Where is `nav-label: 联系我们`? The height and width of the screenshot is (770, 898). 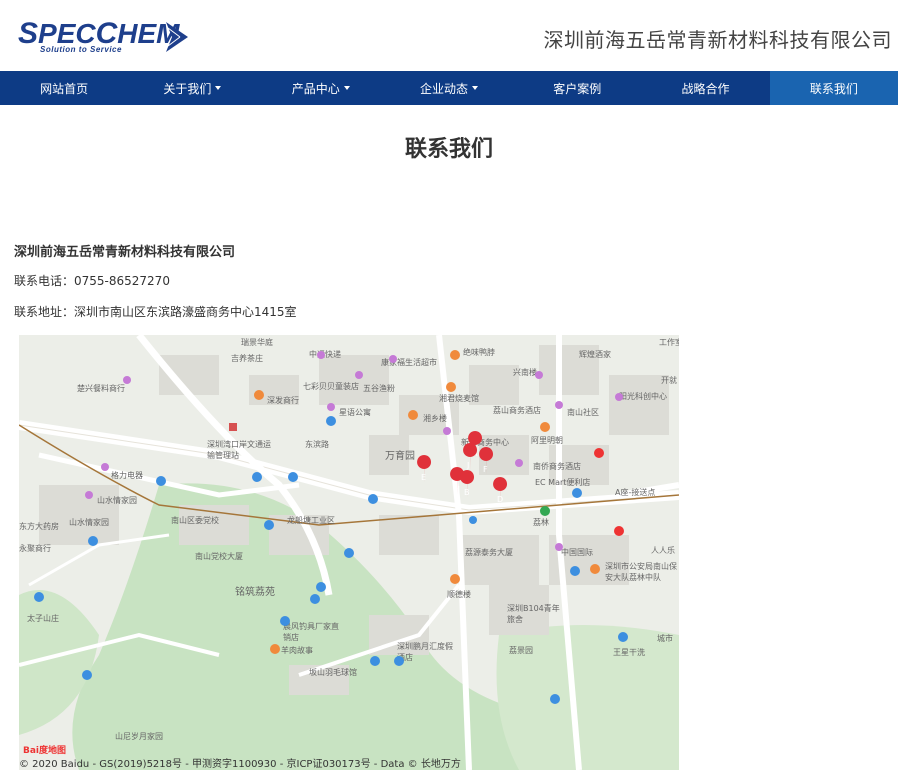 nav-label: 联系我们 is located at coordinates (833, 88).